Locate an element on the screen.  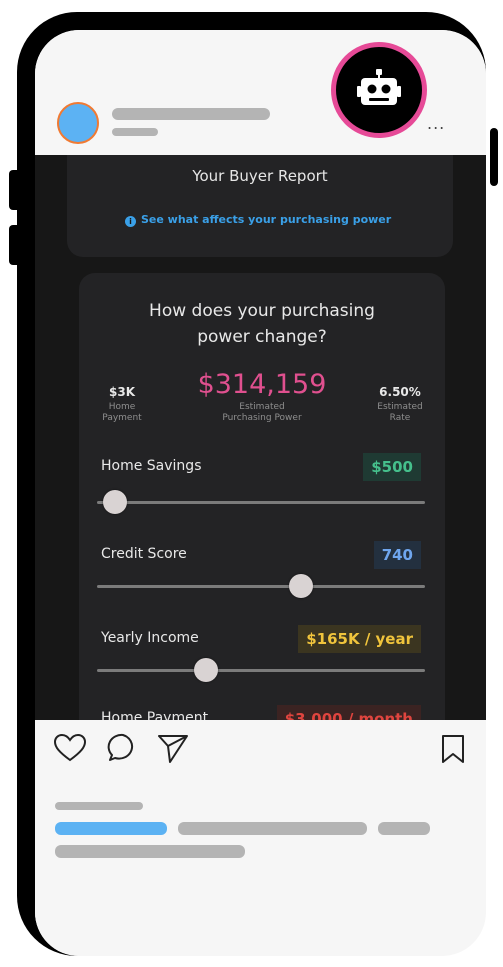
bookmark-icon is located at coordinates (453, 749).